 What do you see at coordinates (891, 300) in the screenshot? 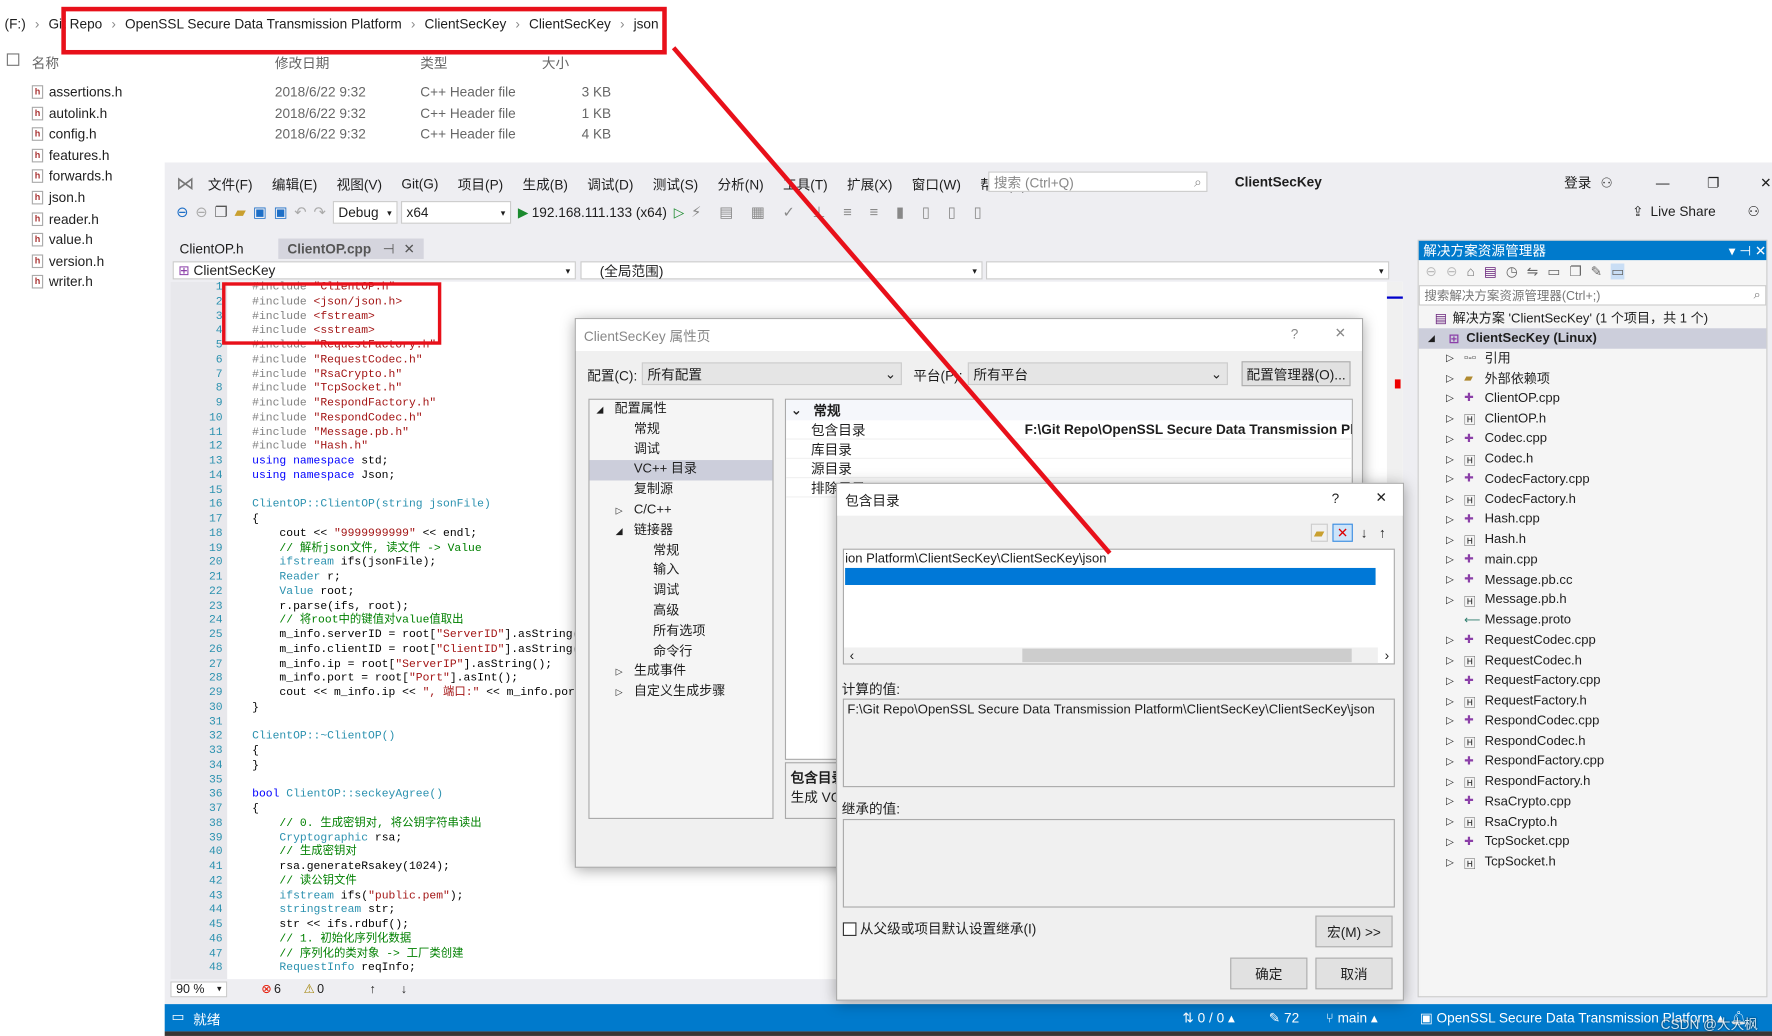
I see `annotation-arrow` at bounding box center [891, 300].